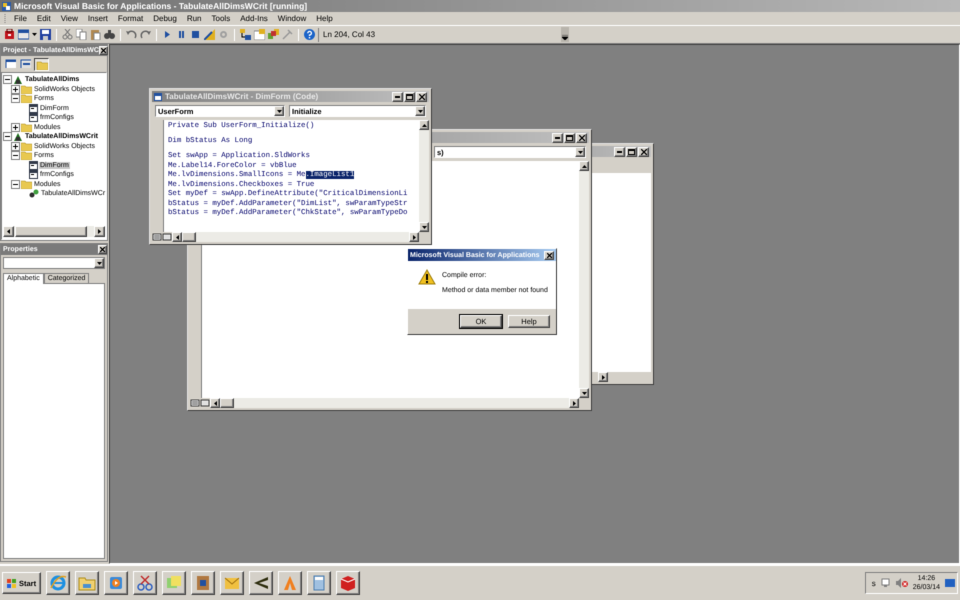  I want to click on tray-label: s, so click(874, 583).